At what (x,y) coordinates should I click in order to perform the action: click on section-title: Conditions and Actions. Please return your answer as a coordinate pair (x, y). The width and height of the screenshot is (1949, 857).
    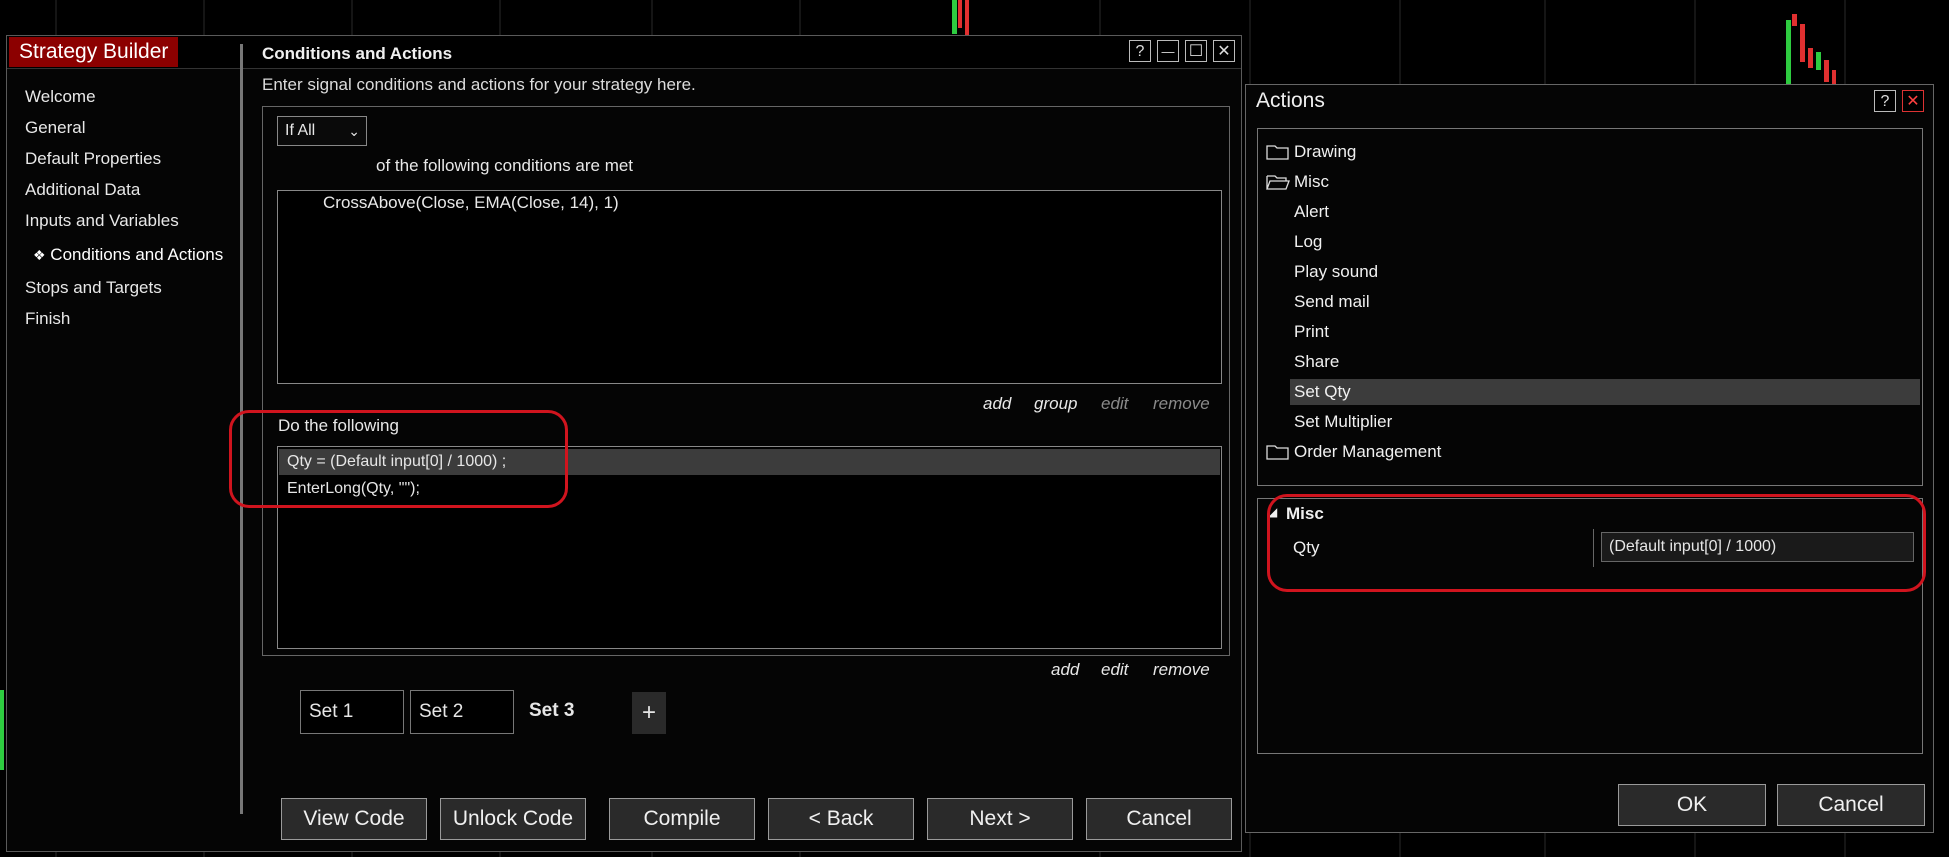
    Looking at the image, I should click on (357, 53).